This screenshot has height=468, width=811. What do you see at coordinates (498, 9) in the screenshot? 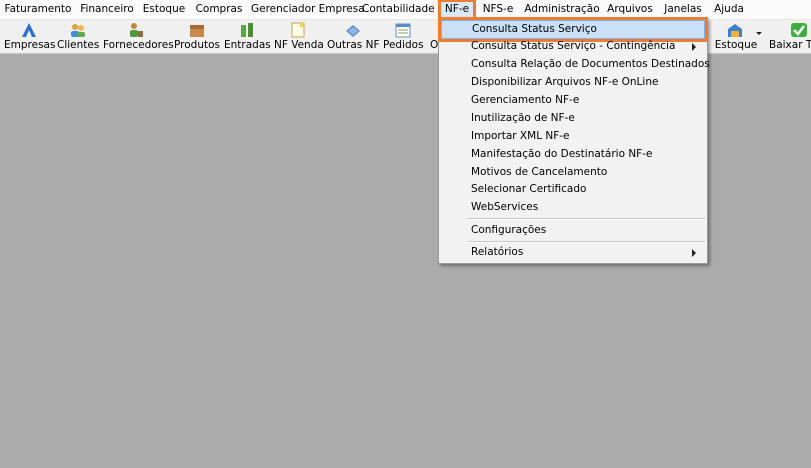
I see `menu-nfse: NFS-e` at bounding box center [498, 9].